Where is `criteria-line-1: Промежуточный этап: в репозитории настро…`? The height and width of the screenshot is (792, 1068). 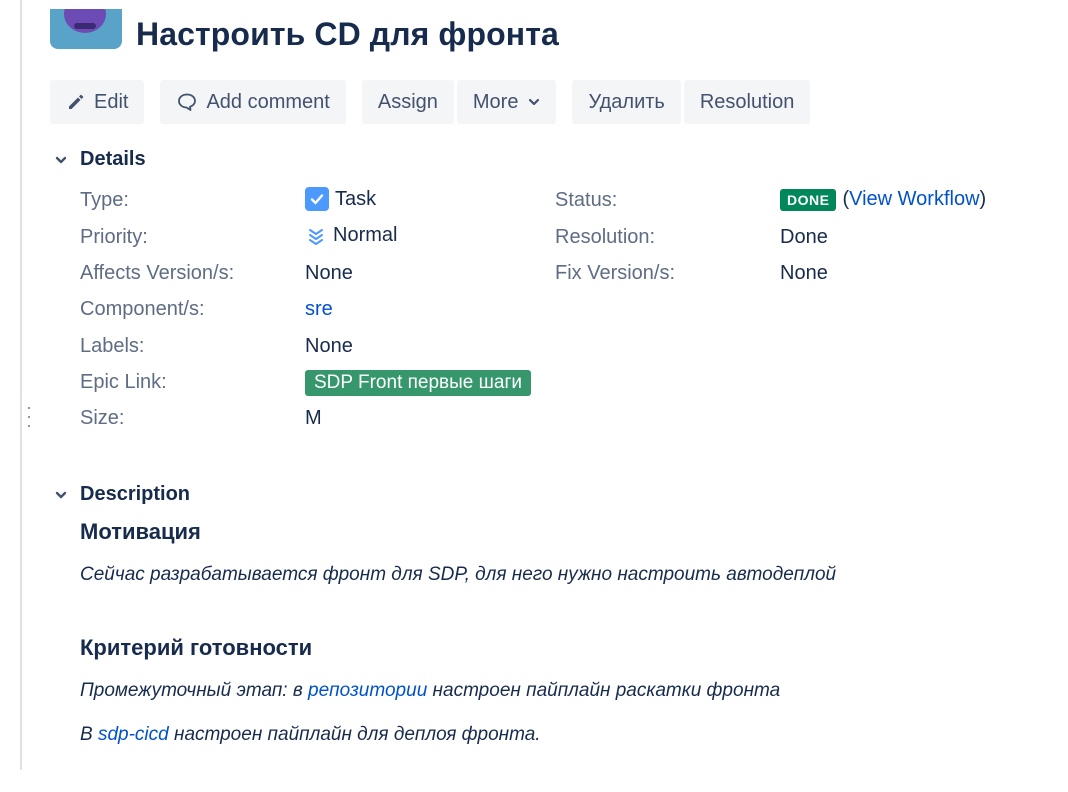 criteria-line-1: Промежуточный этап: в репозитории настро… is located at coordinates (430, 691).